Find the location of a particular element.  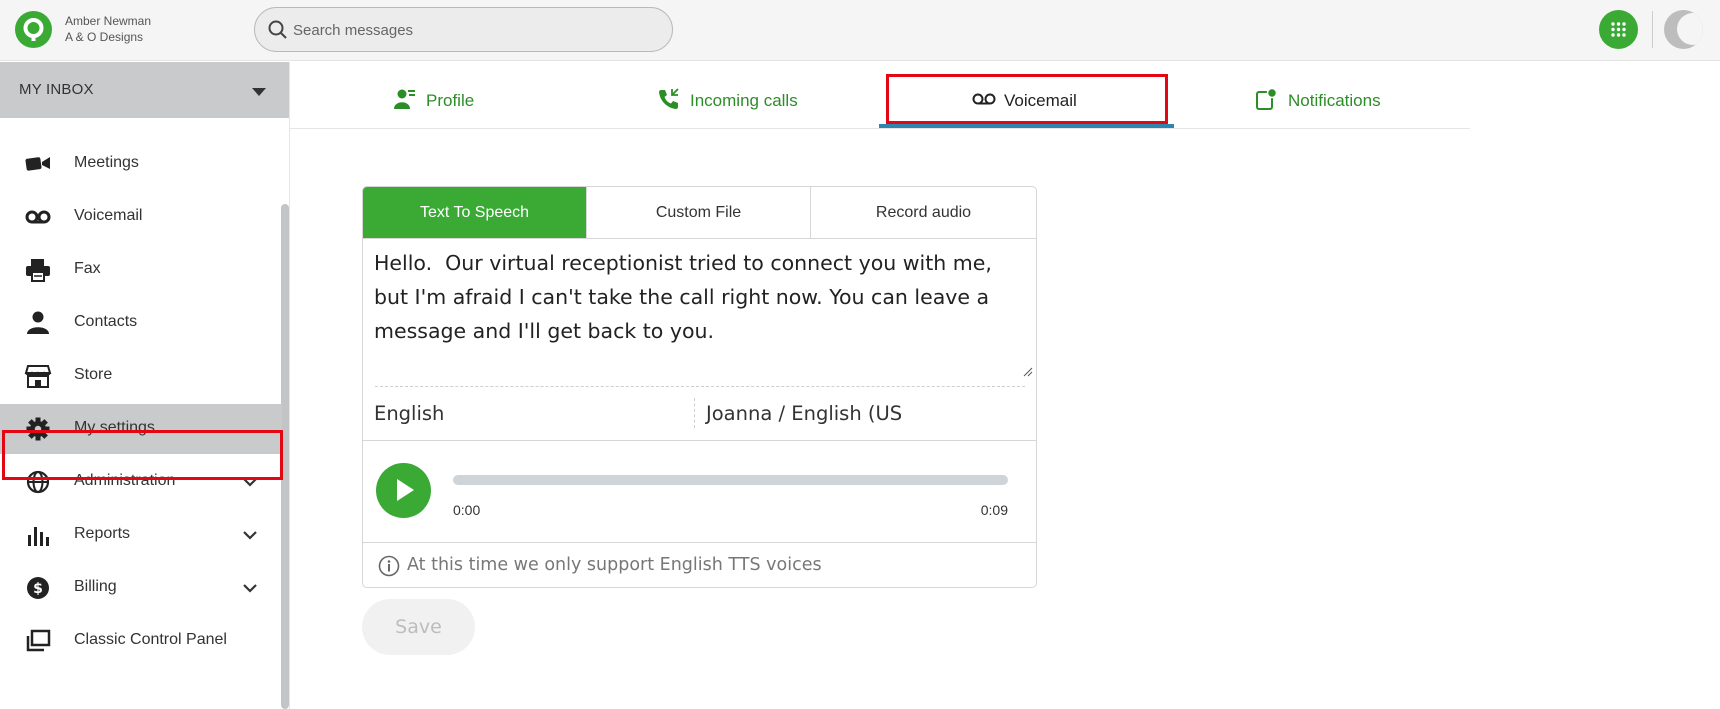

tab-label: Profile is located at coordinates (450, 100).